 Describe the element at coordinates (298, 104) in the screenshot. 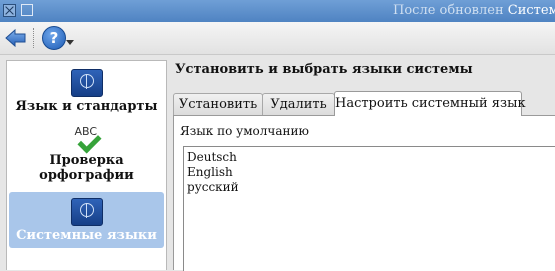

I see `tab-remove: Удалить` at that location.